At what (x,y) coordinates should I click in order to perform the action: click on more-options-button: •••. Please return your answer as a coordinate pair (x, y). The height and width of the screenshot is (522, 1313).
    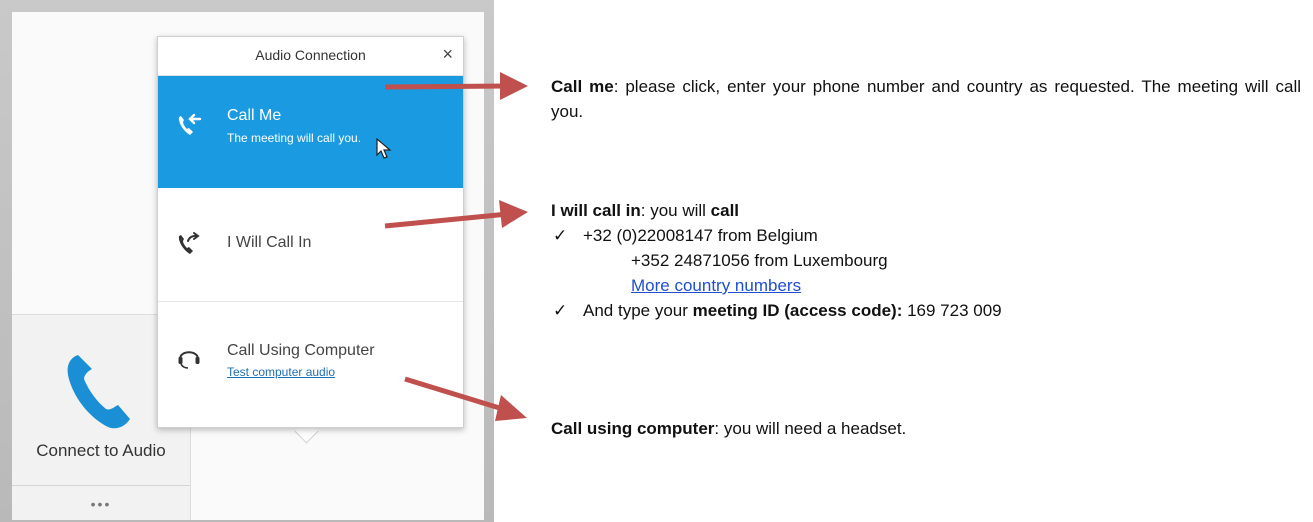
    Looking at the image, I should click on (101, 502).